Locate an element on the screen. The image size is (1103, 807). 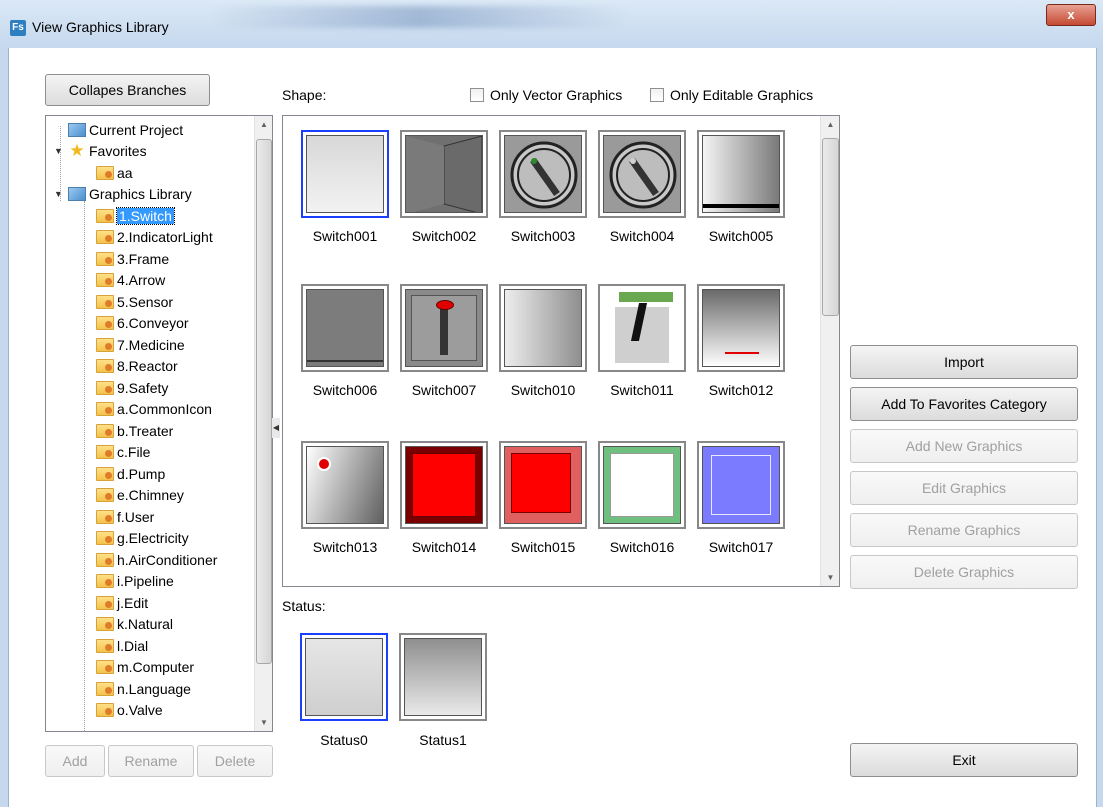
tree-item: o.Valve is located at coordinates (129, 710).